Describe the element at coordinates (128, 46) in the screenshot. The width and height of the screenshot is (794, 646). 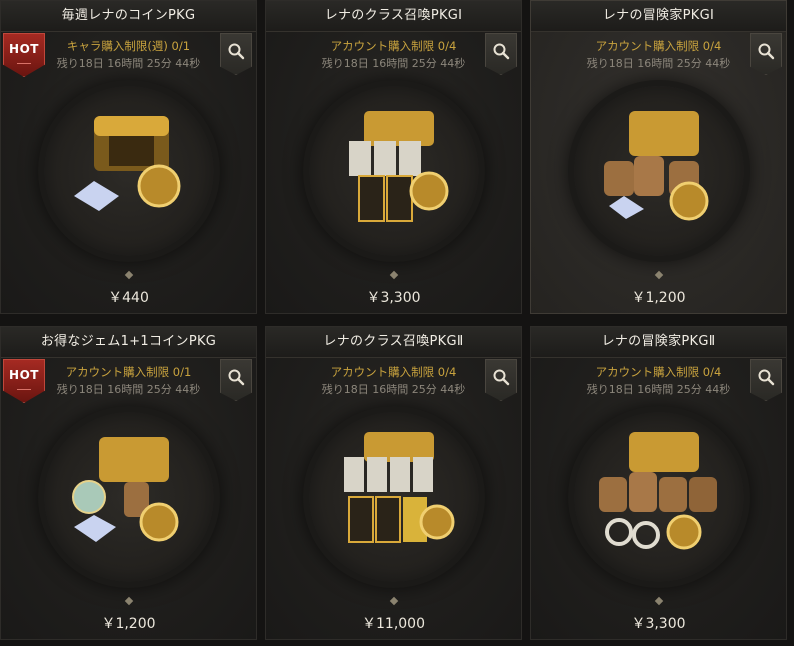
I see `purchase-limit: キャラ購入制限(週) 0/1` at that location.